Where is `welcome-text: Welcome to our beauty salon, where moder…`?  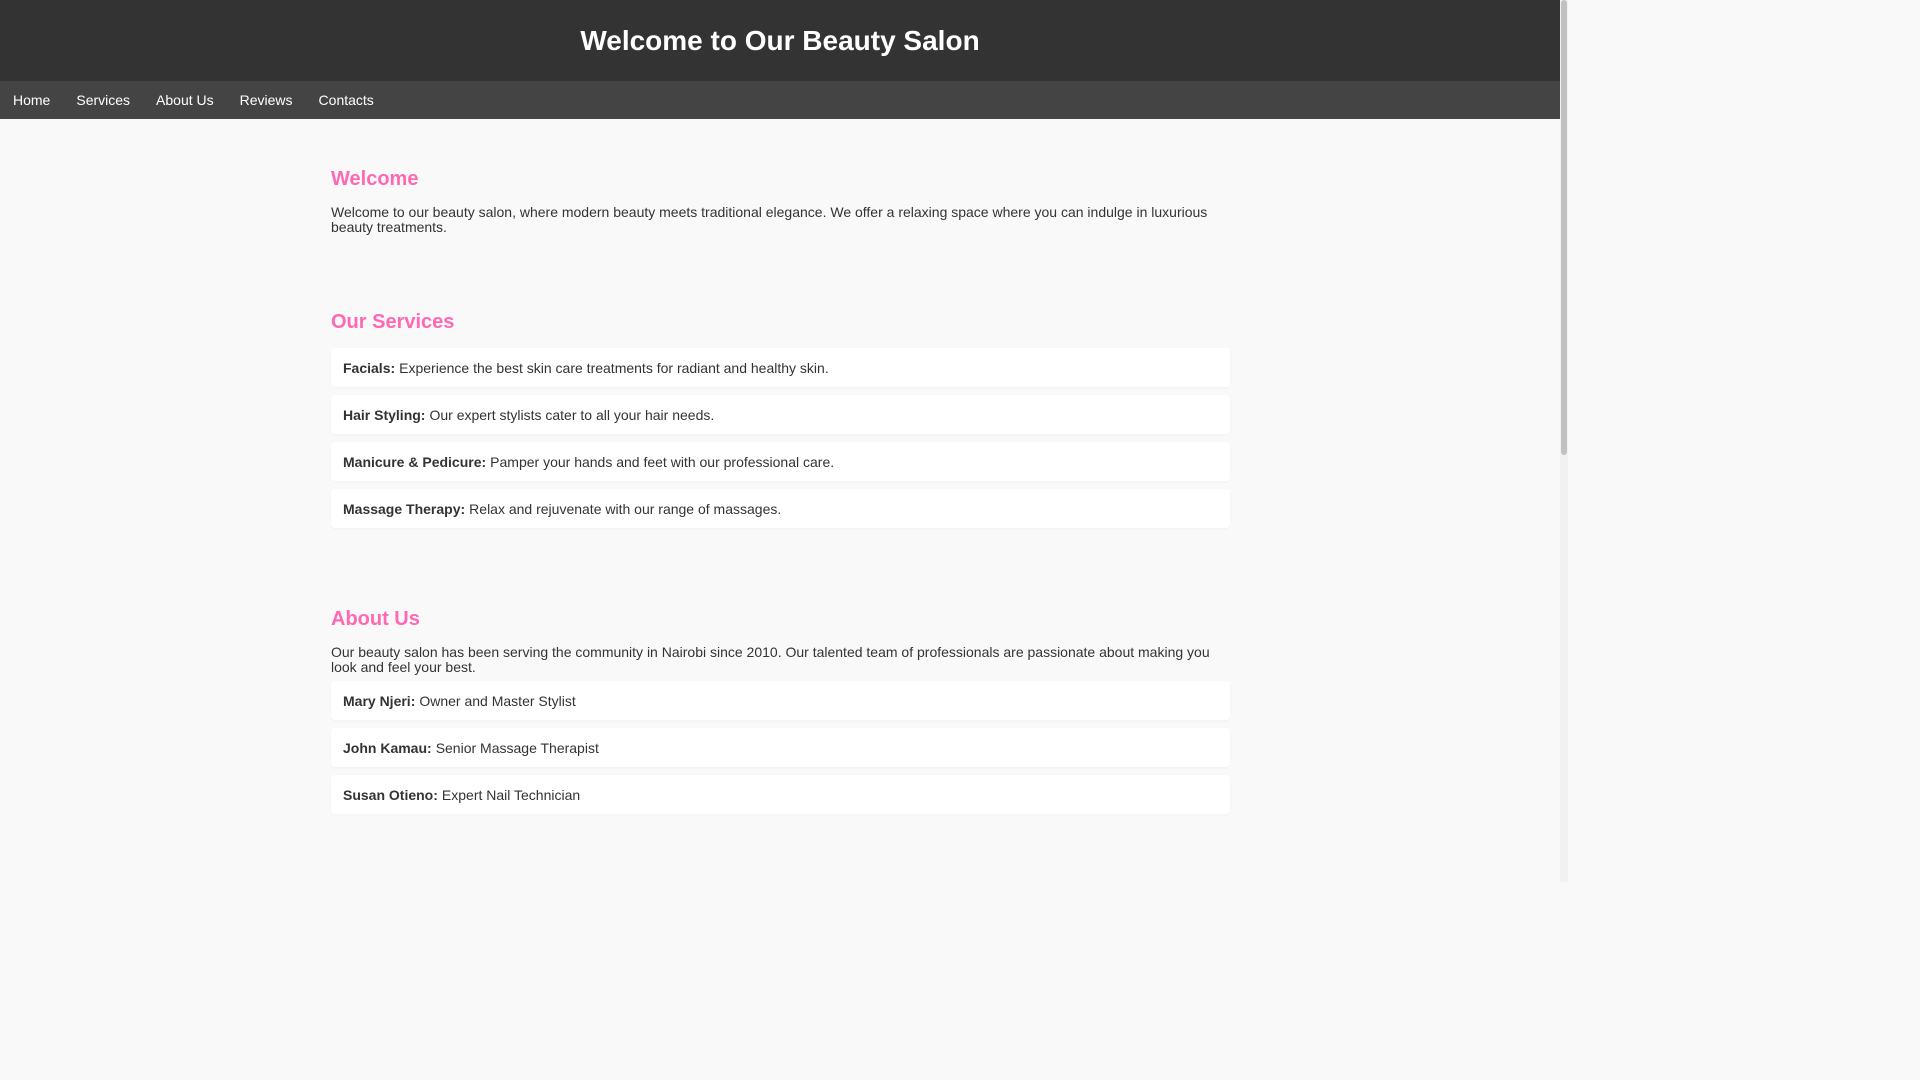
welcome-text: Welcome to our beauty salon, where moder… is located at coordinates (769, 219).